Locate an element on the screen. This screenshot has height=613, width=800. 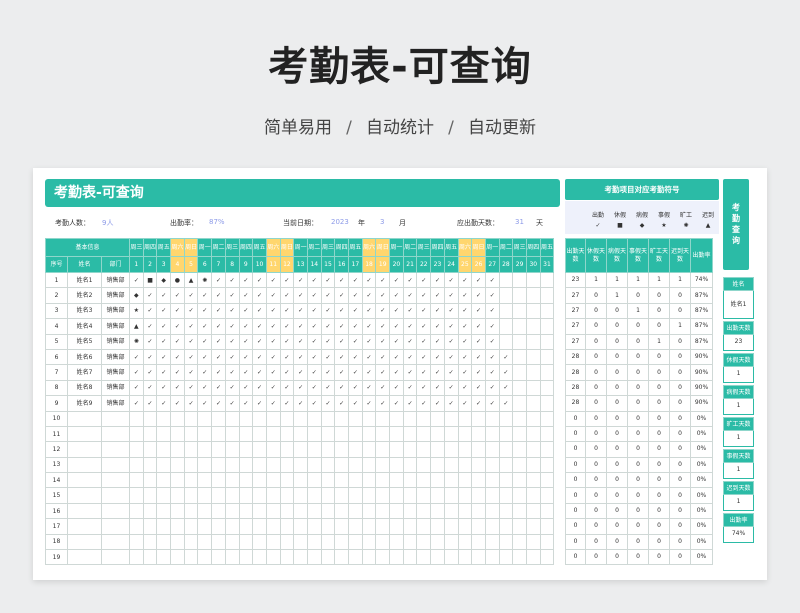
headcount-value: 9人 is located at coordinates (107, 223).